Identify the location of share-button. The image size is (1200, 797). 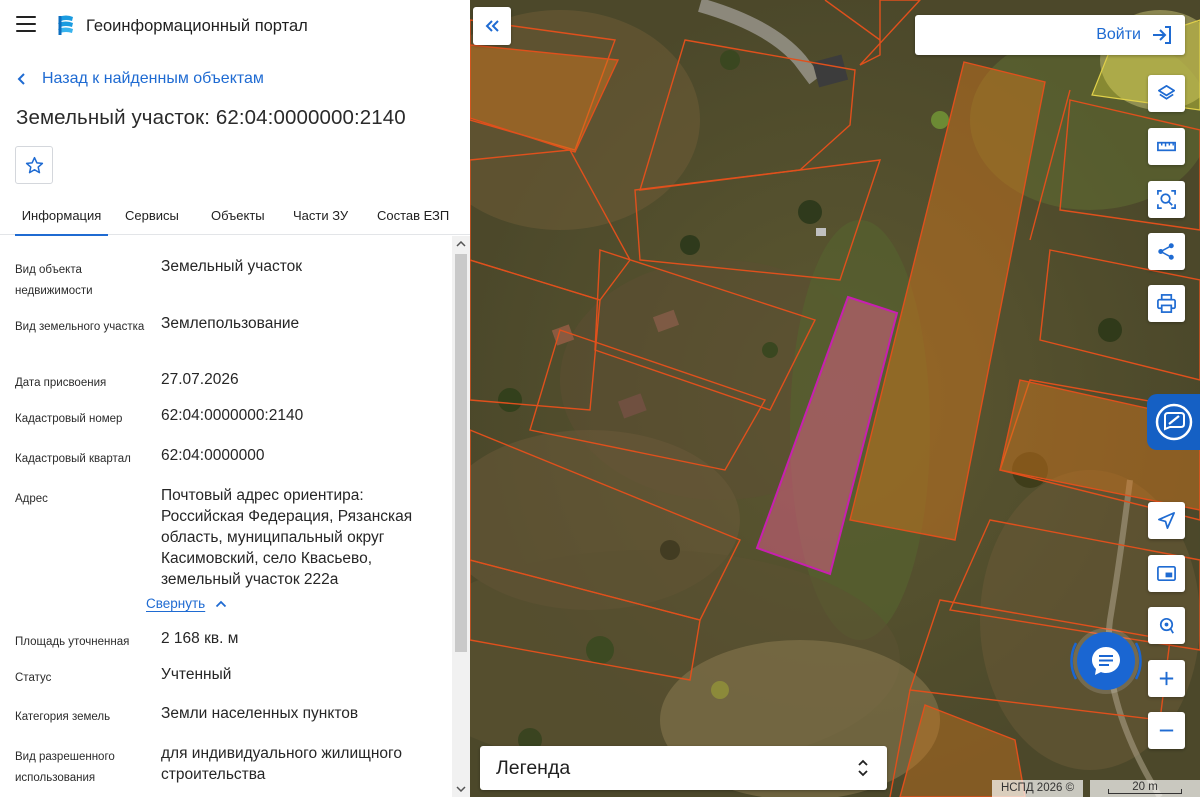
(1166, 251).